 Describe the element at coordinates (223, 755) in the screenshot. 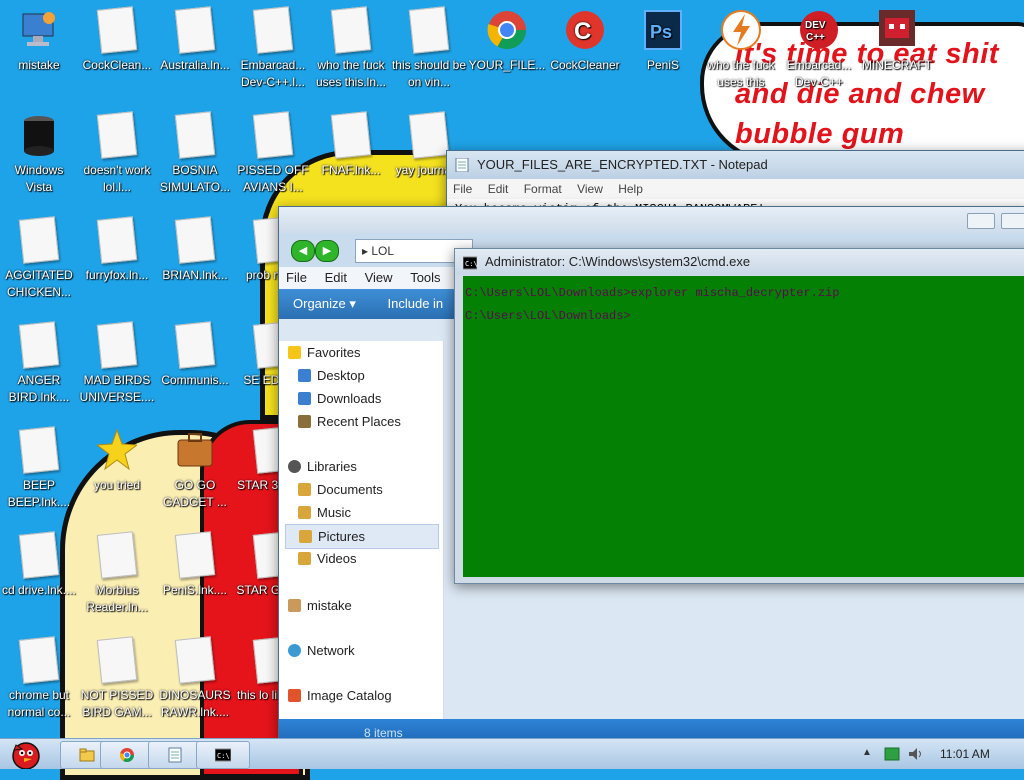

I see `taskbar-cmd-button: C:\` at that location.